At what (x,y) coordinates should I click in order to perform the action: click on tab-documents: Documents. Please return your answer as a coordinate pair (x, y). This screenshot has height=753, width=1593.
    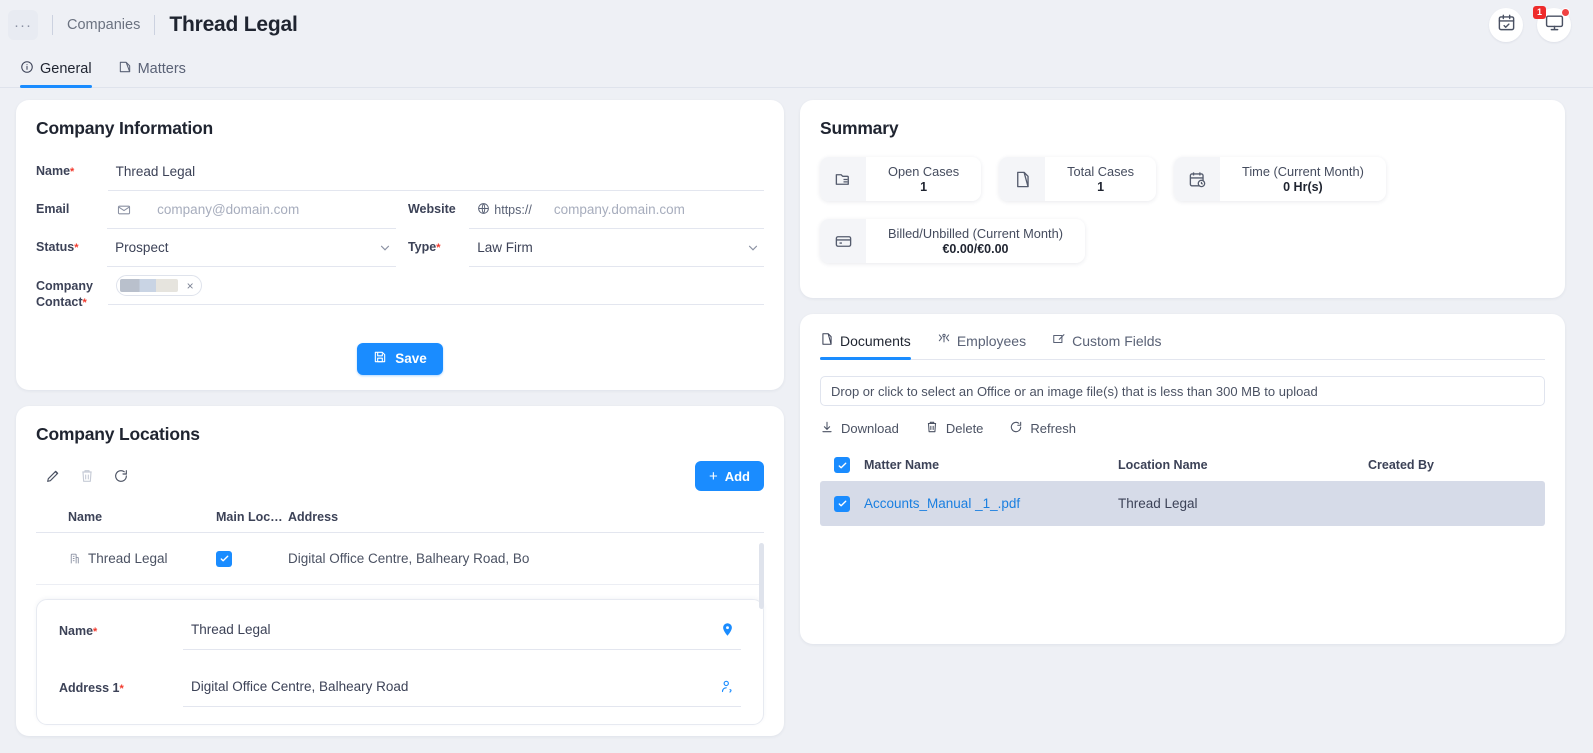
    Looking at the image, I should click on (865, 346).